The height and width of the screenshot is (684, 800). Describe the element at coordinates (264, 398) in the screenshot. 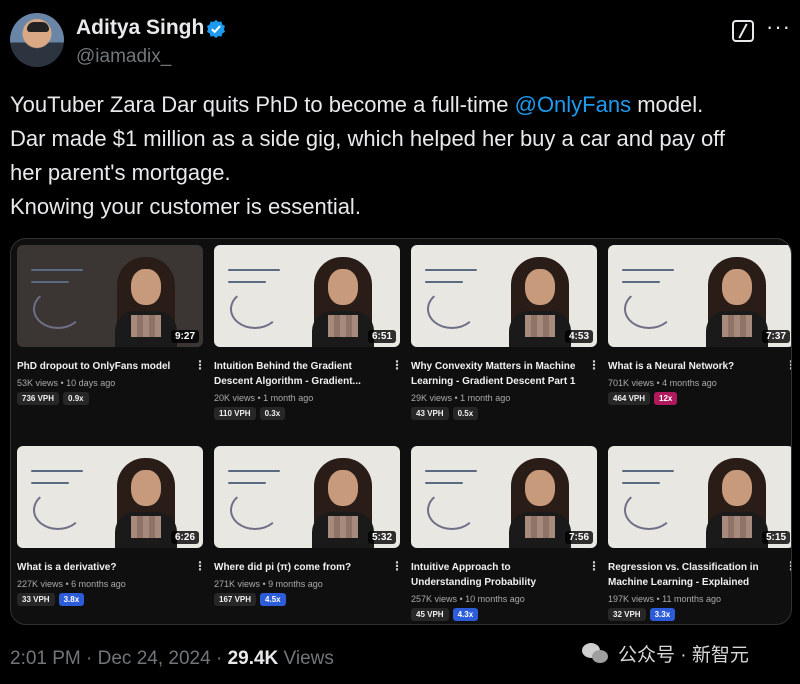

I see `video-meta: 20K views • 1 month ago` at that location.